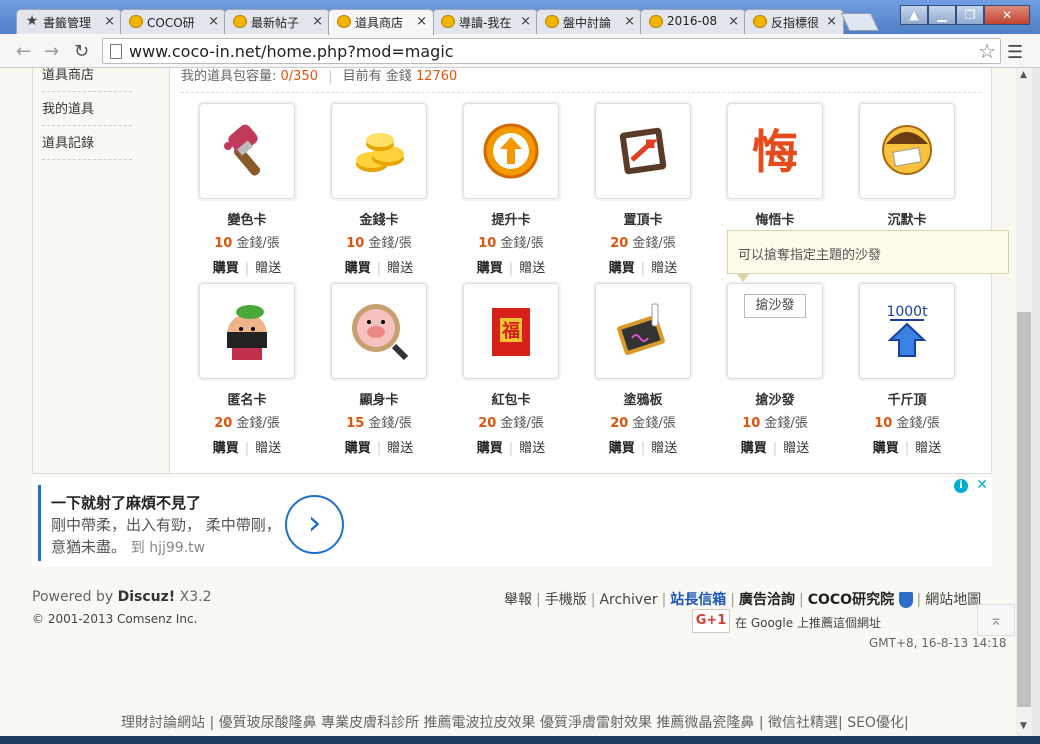 Image resolution: width=1040 pixels, height=744 pixels. I want to click on google-plus-button: G+1, so click(711, 621).